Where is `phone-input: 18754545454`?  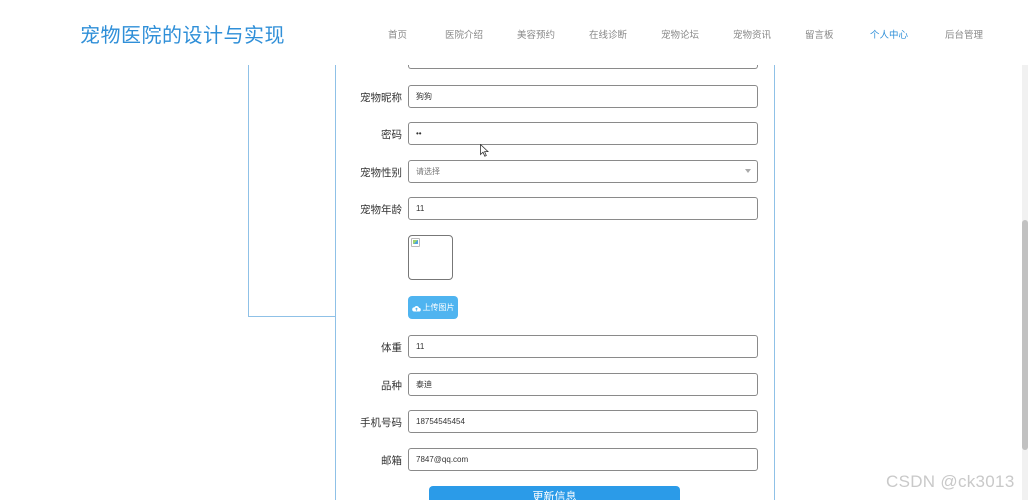
phone-input: 18754545454 is located at coordinates (583, 421).